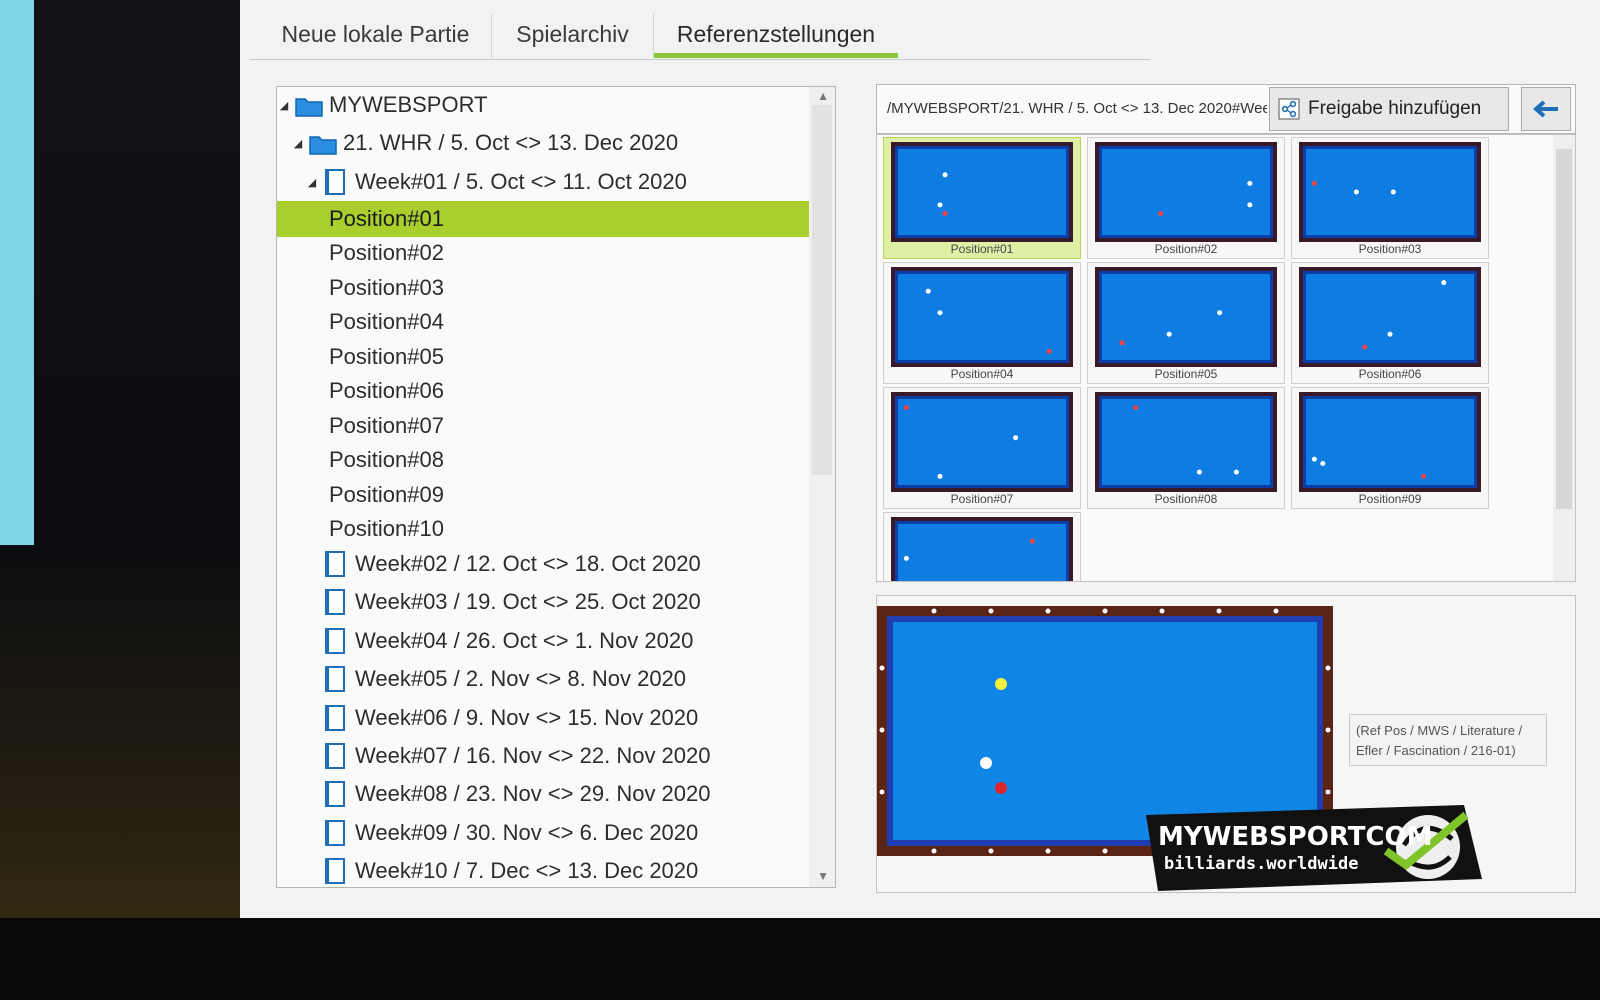 The height and width of the screenshot is (1000, 1600). What do you see at coordinates (1546, 109) in the screenshot?
I see `back-button` at bounding box center [1546, 109].